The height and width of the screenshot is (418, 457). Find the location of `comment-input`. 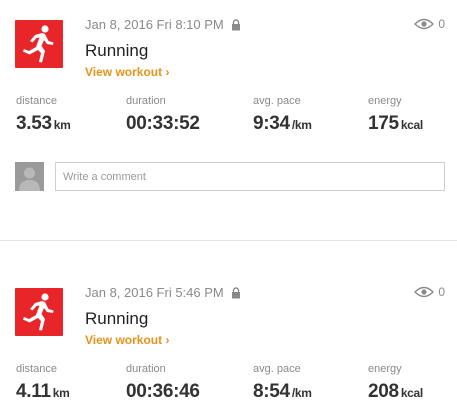

comment-input is located at coordinates (250, 176).